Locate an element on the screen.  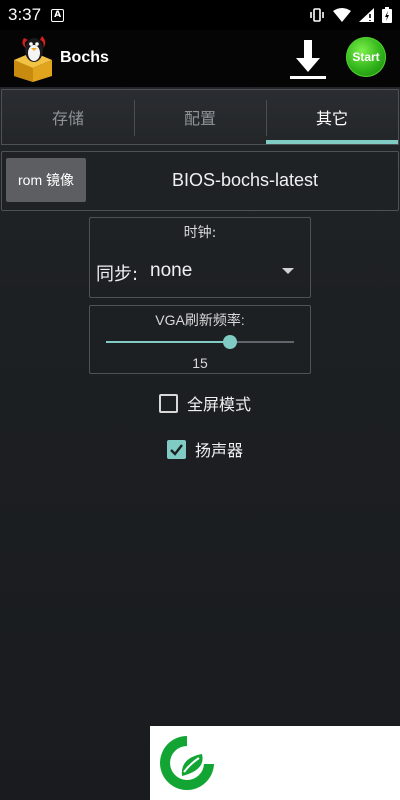
tab-label: 存储 is located at coordinates (67, 118).